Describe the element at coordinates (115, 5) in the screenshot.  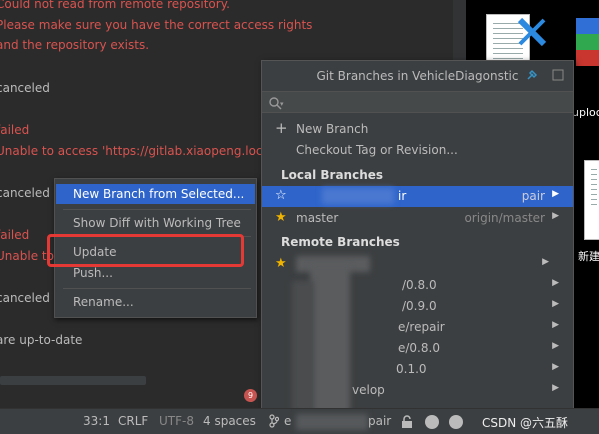
I see `log-line: Could not read from remote repository.` at that location.